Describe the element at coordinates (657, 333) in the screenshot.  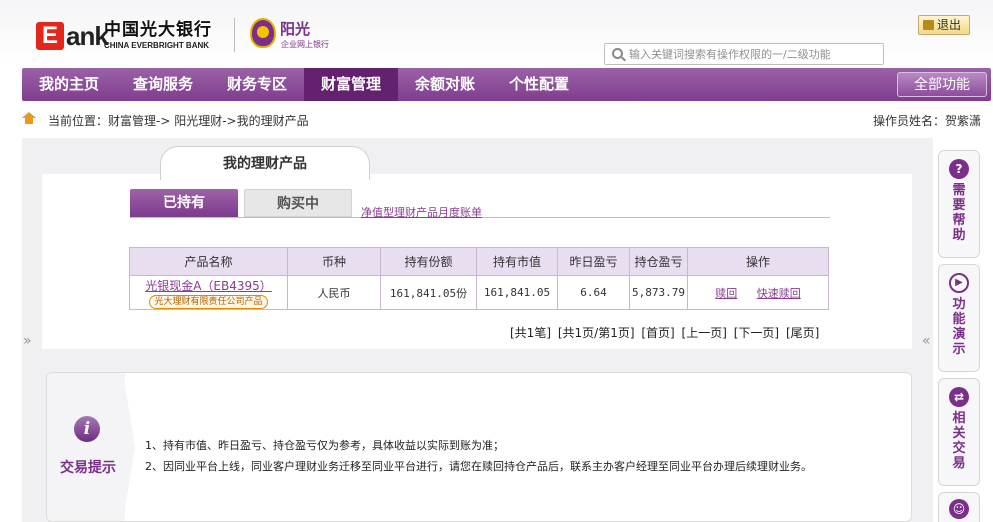
I see `pager-first: [首页]` at that location.